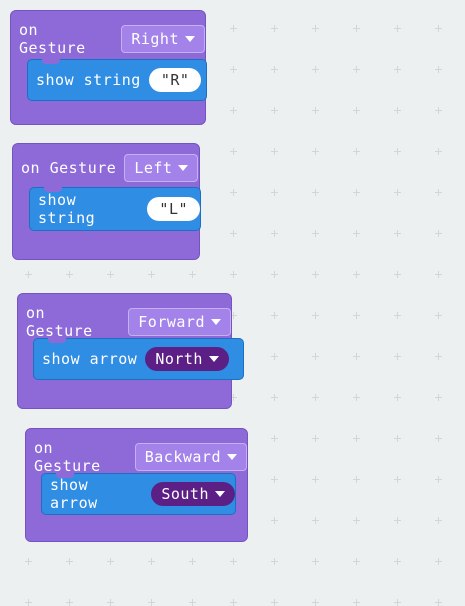  I want to click on on-gesture-block-right: on Gesture Right show string "R", so click(108, 67).